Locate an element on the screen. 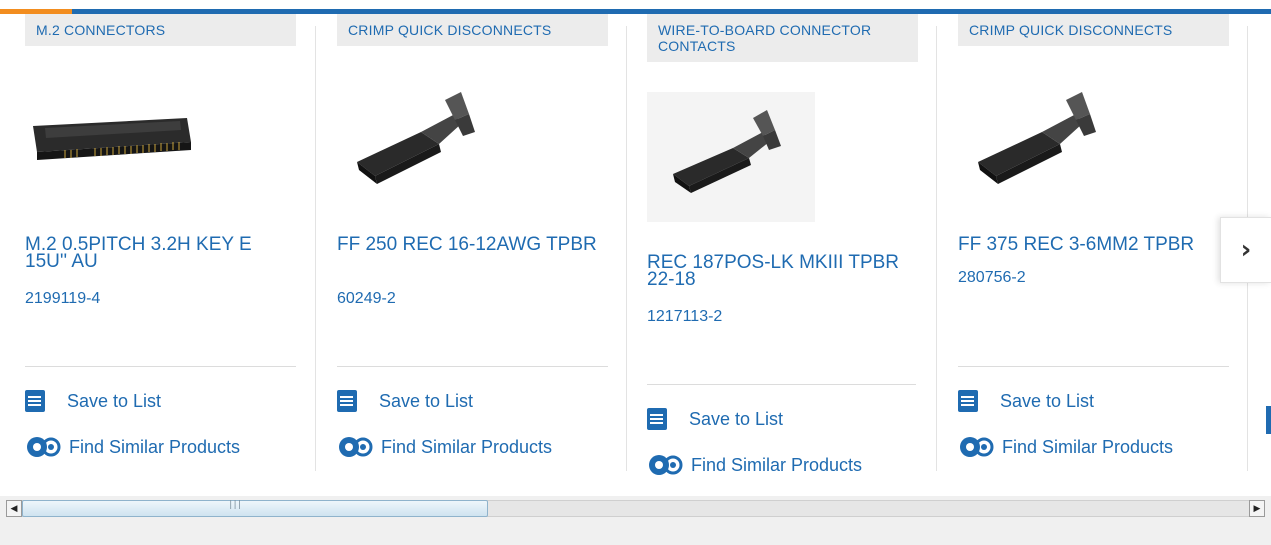 Image resolution: width=1271 pixels, height=545 pixels. product-name-link: FF 375 REC 3-6MM2 TPBR is located at coordinates (1094, 244).